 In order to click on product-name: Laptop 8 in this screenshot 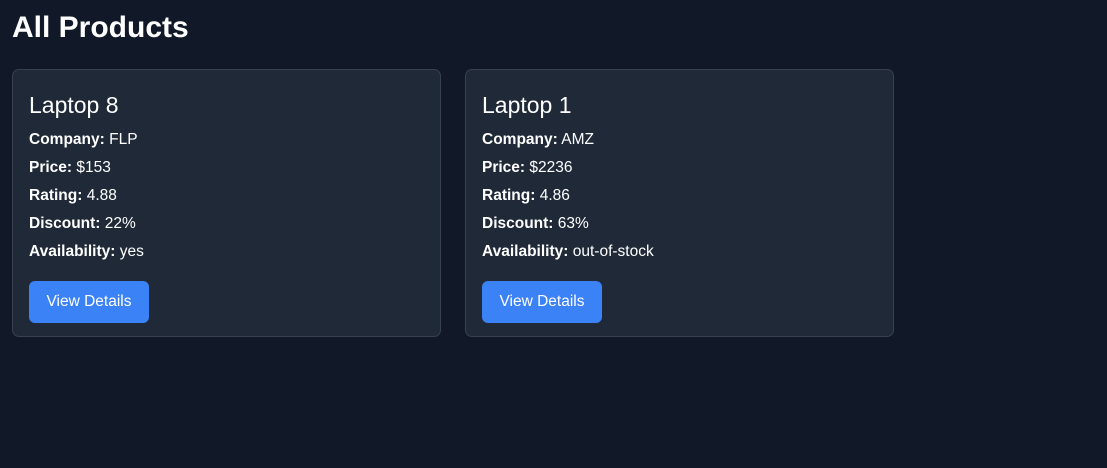, I will do `click(74, 105)`.